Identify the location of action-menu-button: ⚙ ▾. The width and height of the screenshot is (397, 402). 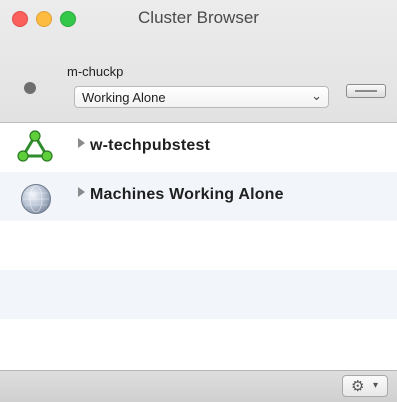
(365, 386).